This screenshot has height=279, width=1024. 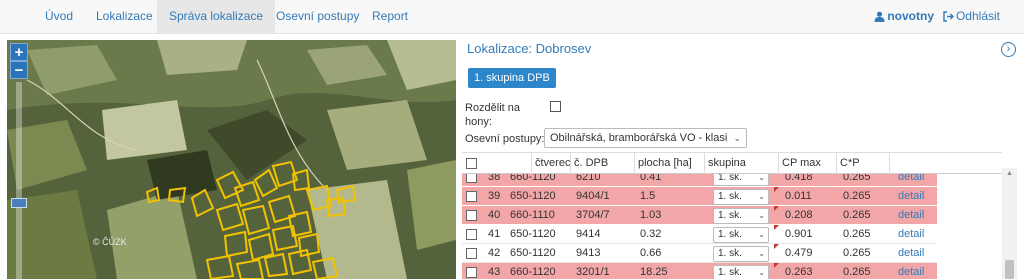 I want to click on cell-plocha: 1.5, so click(x=648, y=196).